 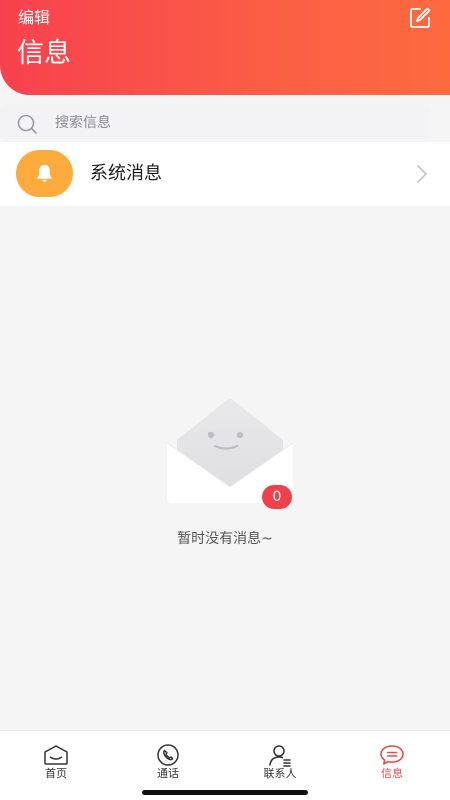 I want to click on search-placeholder: 搜索信息, so click(x=83, y=123).